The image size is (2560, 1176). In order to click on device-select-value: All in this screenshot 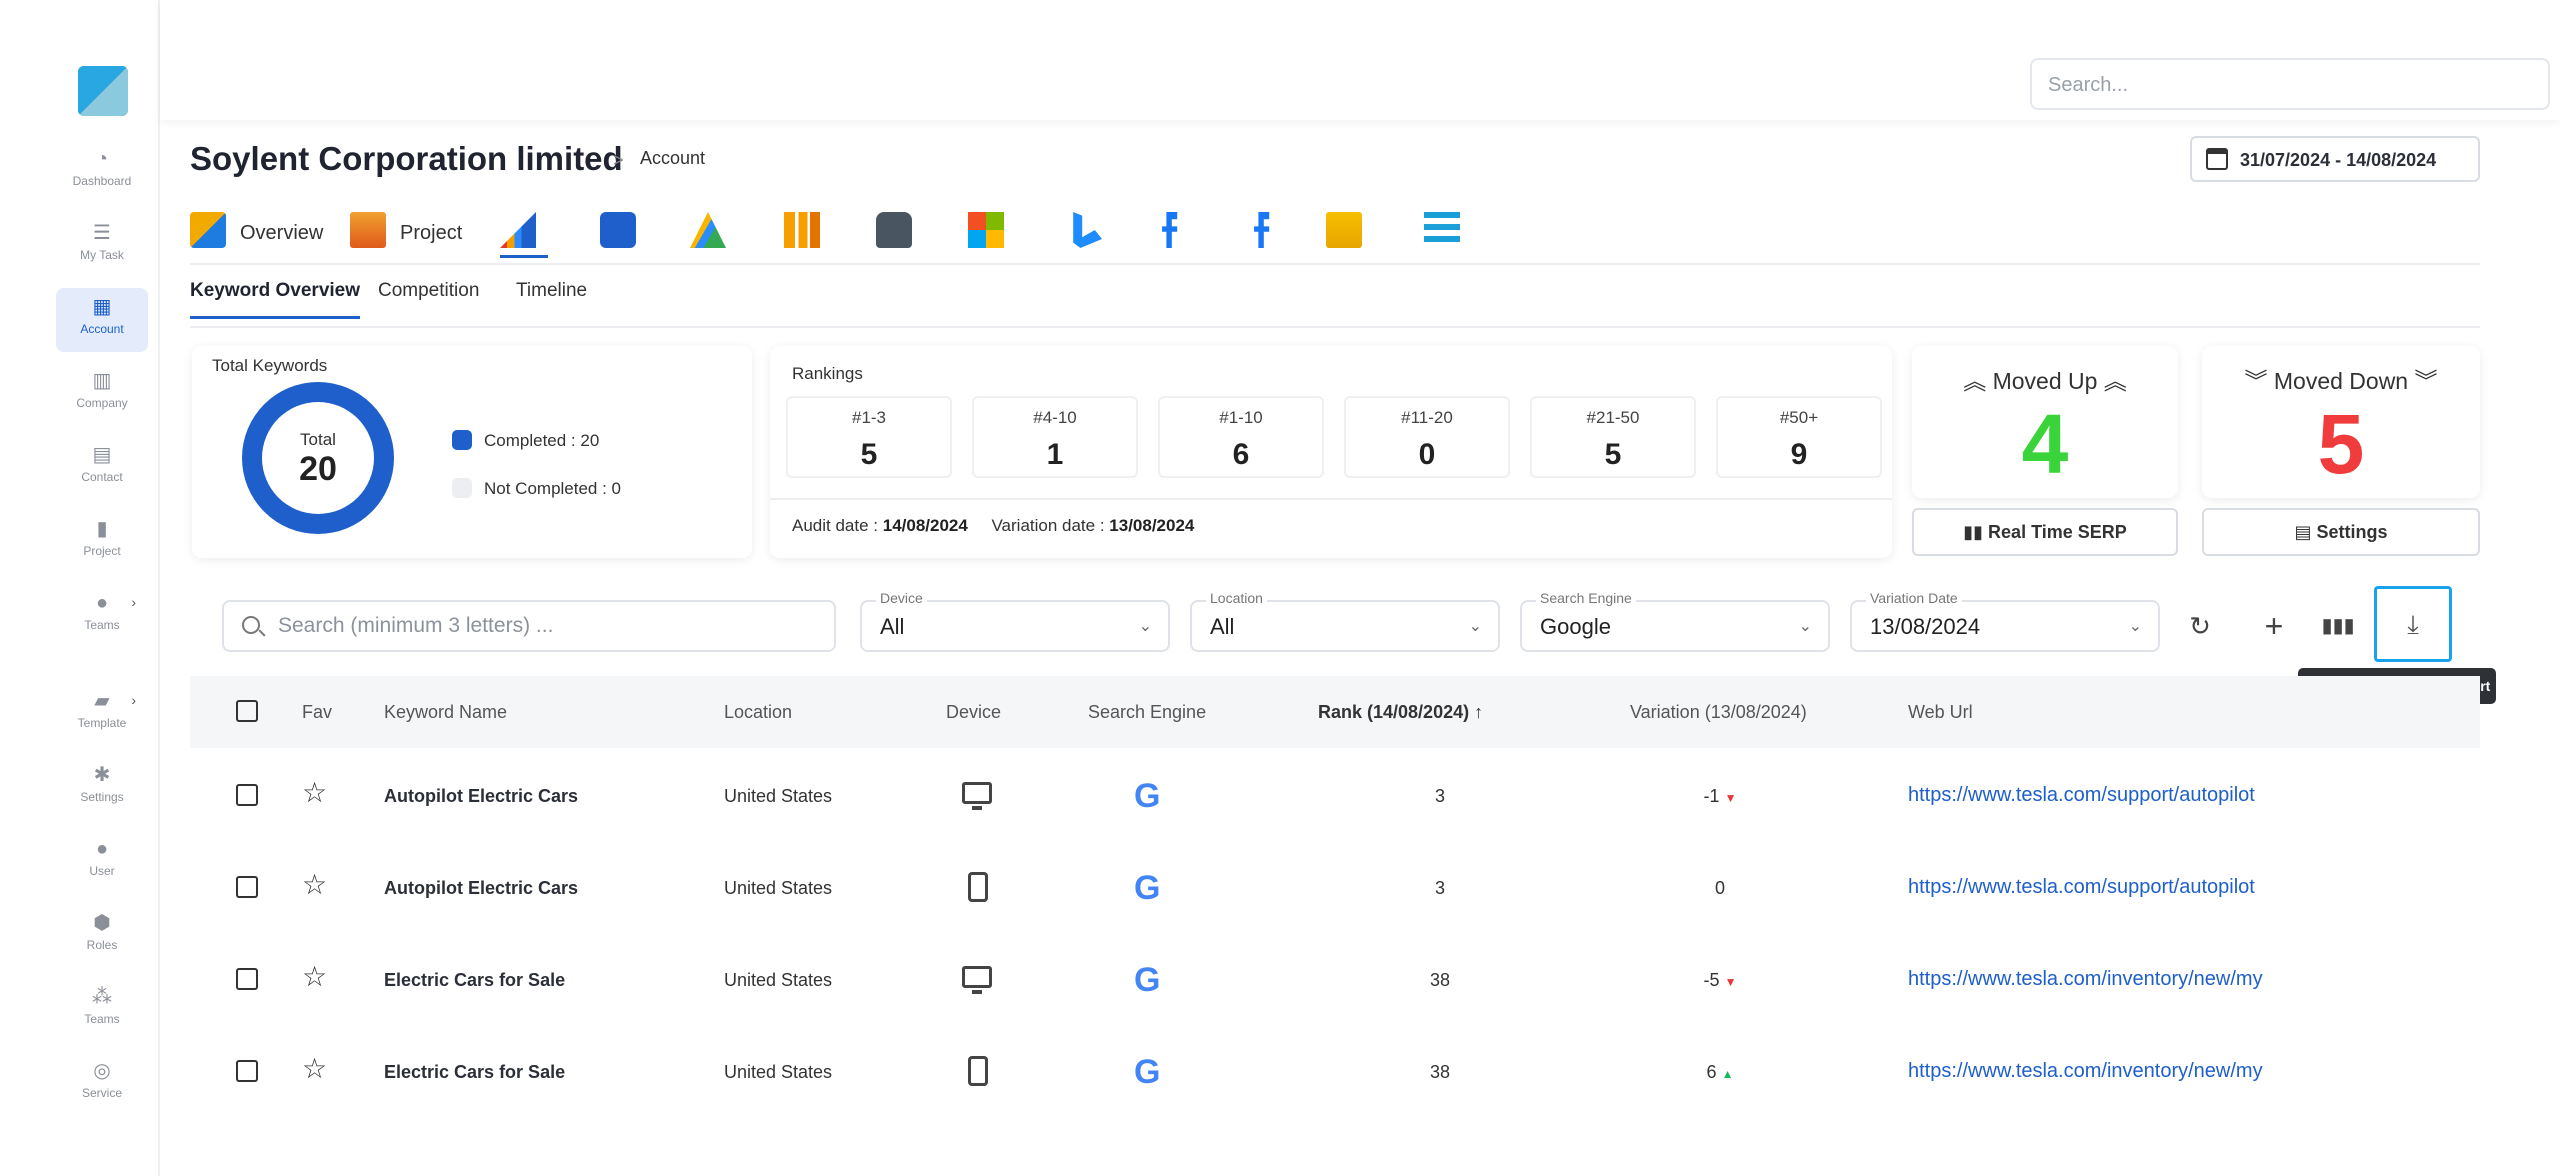, I will do `click(892, 626)`.